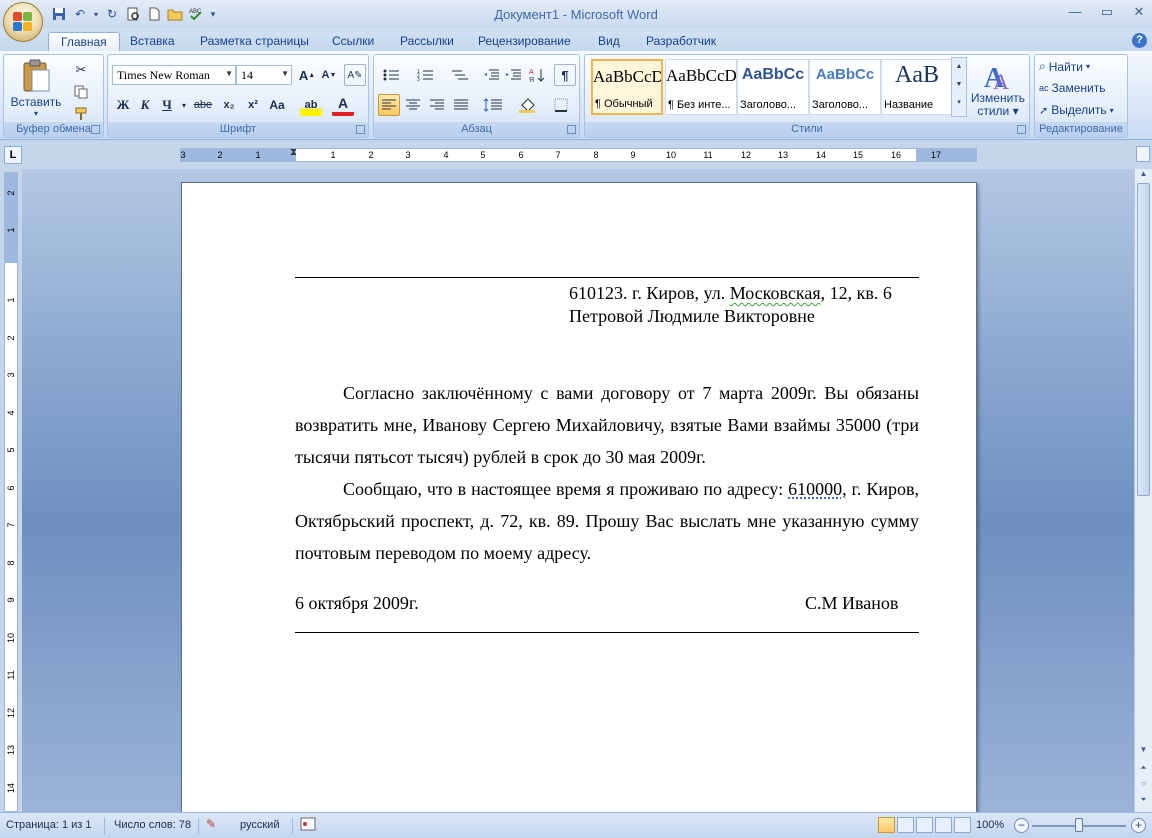 This screenshot has height=838, width=1152. Describe the element at coordinates (307, 75) in the screenshot. I see `grow-font-button: A ▲` at that location.